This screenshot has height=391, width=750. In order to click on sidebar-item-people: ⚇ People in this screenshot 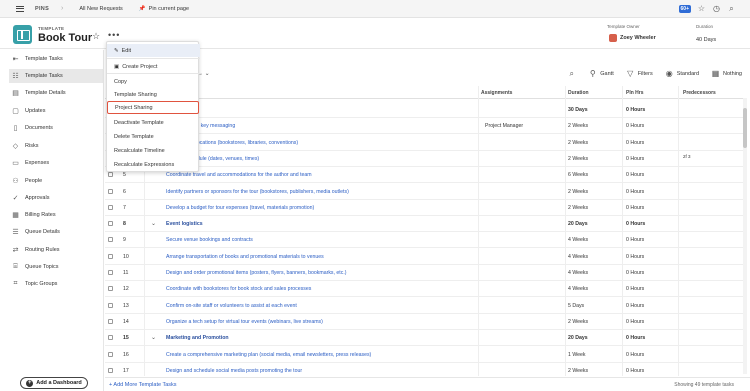, I will do `click(56, 181)`.